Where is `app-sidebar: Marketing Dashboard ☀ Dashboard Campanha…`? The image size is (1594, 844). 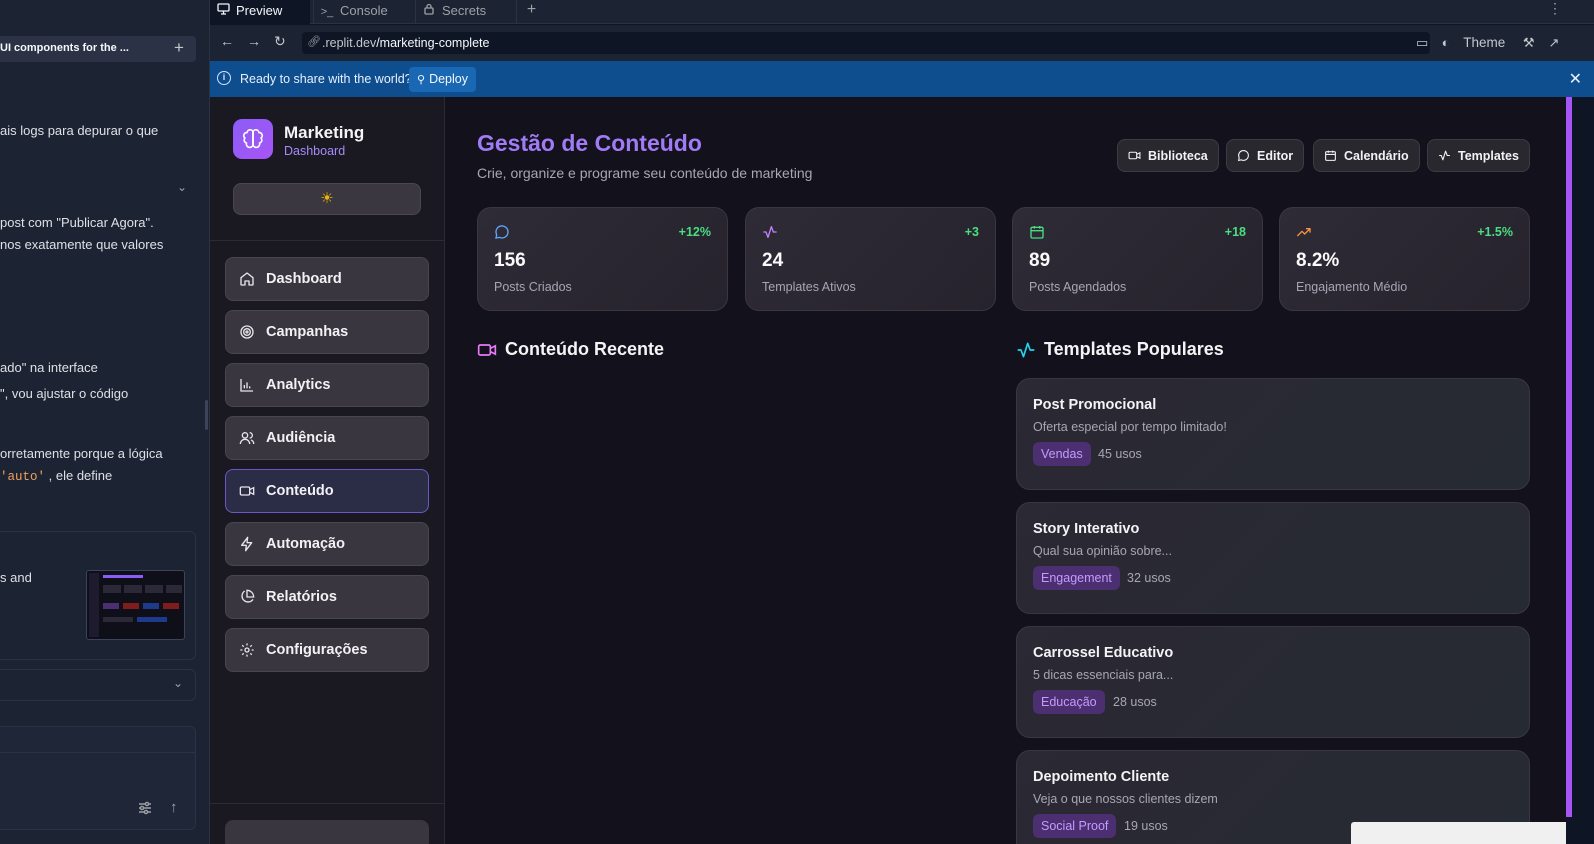 app-sidebar: Marketing Dashboard ☀ Dashboard Campanha… is located at coordinates (327, 470).